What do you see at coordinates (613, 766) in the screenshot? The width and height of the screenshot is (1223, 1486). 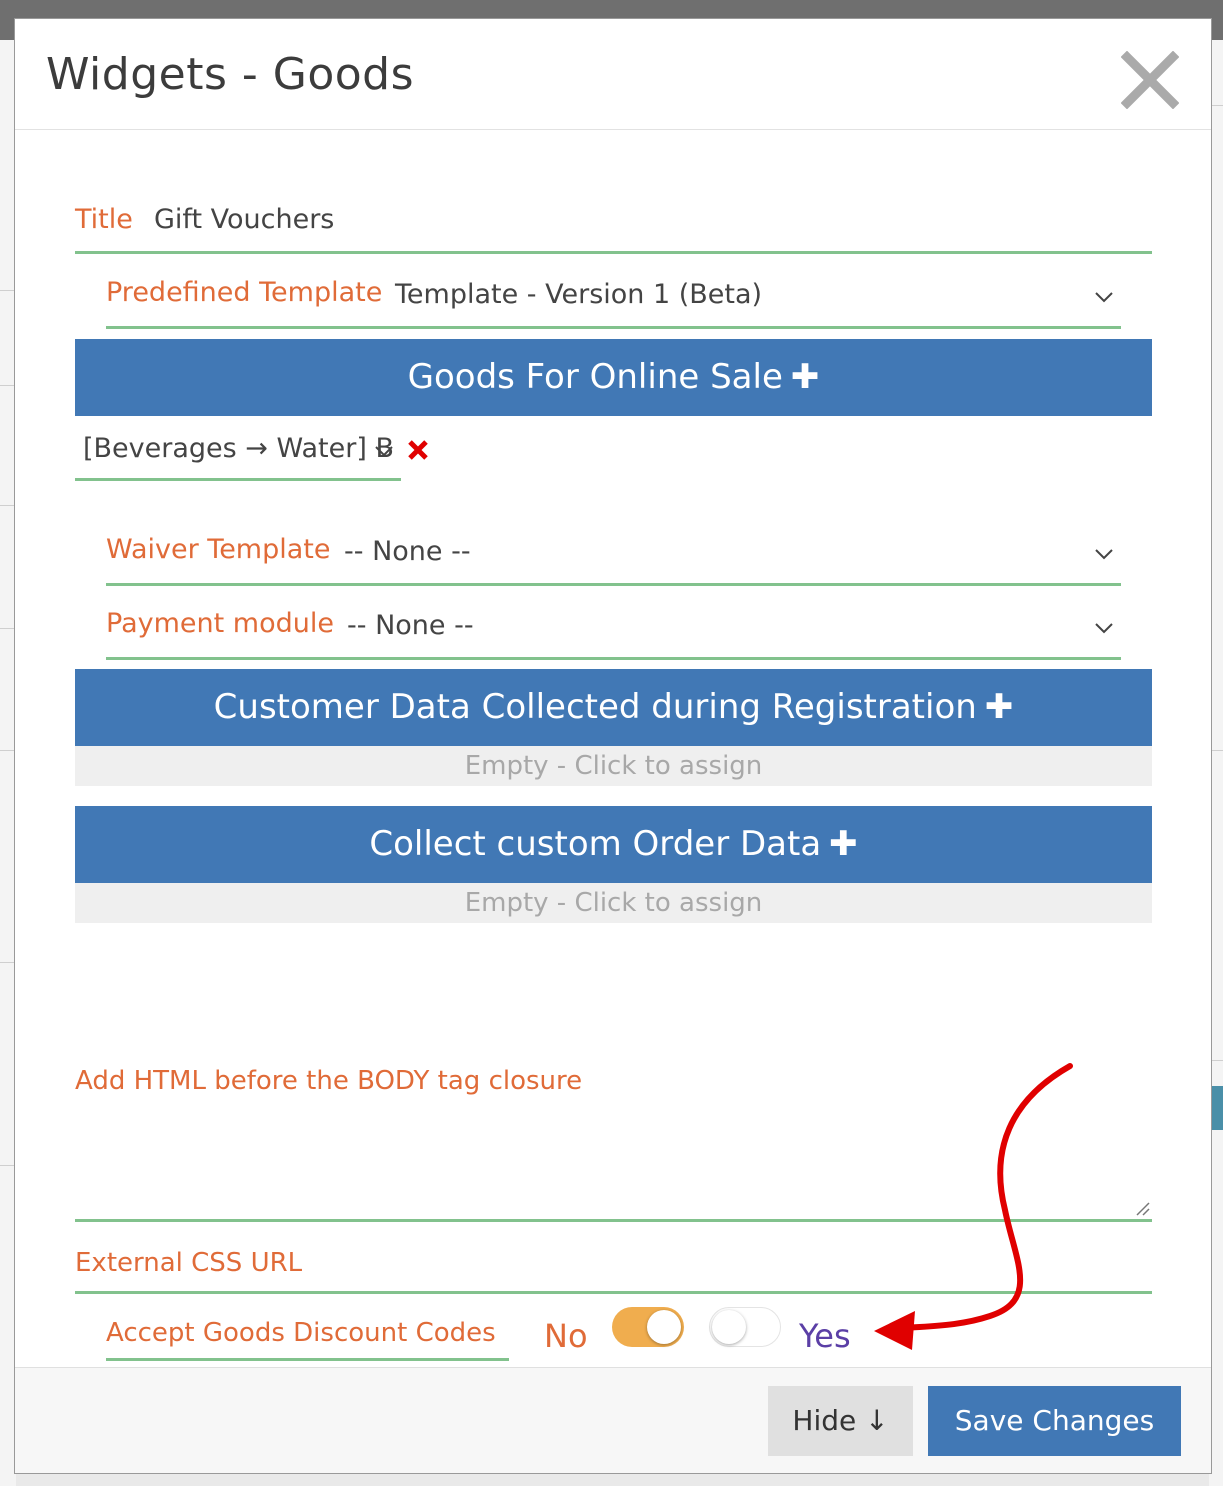 I see `customer-data-empty-placeholder: Empty - Click to assign` at bounding box center [613, 766].